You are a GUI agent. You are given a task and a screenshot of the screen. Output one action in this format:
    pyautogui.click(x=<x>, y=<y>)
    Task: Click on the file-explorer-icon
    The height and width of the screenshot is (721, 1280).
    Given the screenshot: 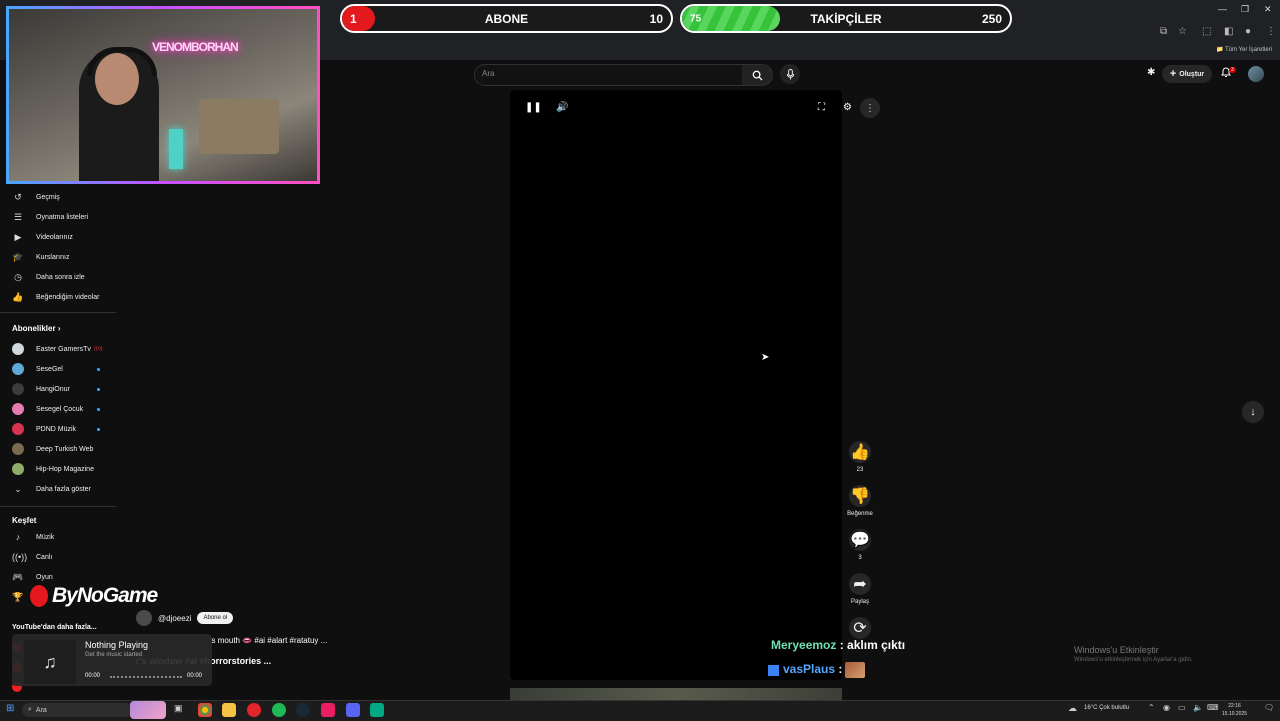 What is the action you would take?
    pyautogui.click(x=229, y=710)
    